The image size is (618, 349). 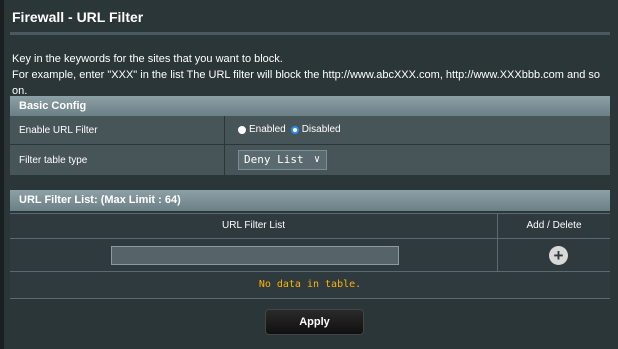 I want to click on title-divider, so click(x=310, y=33).